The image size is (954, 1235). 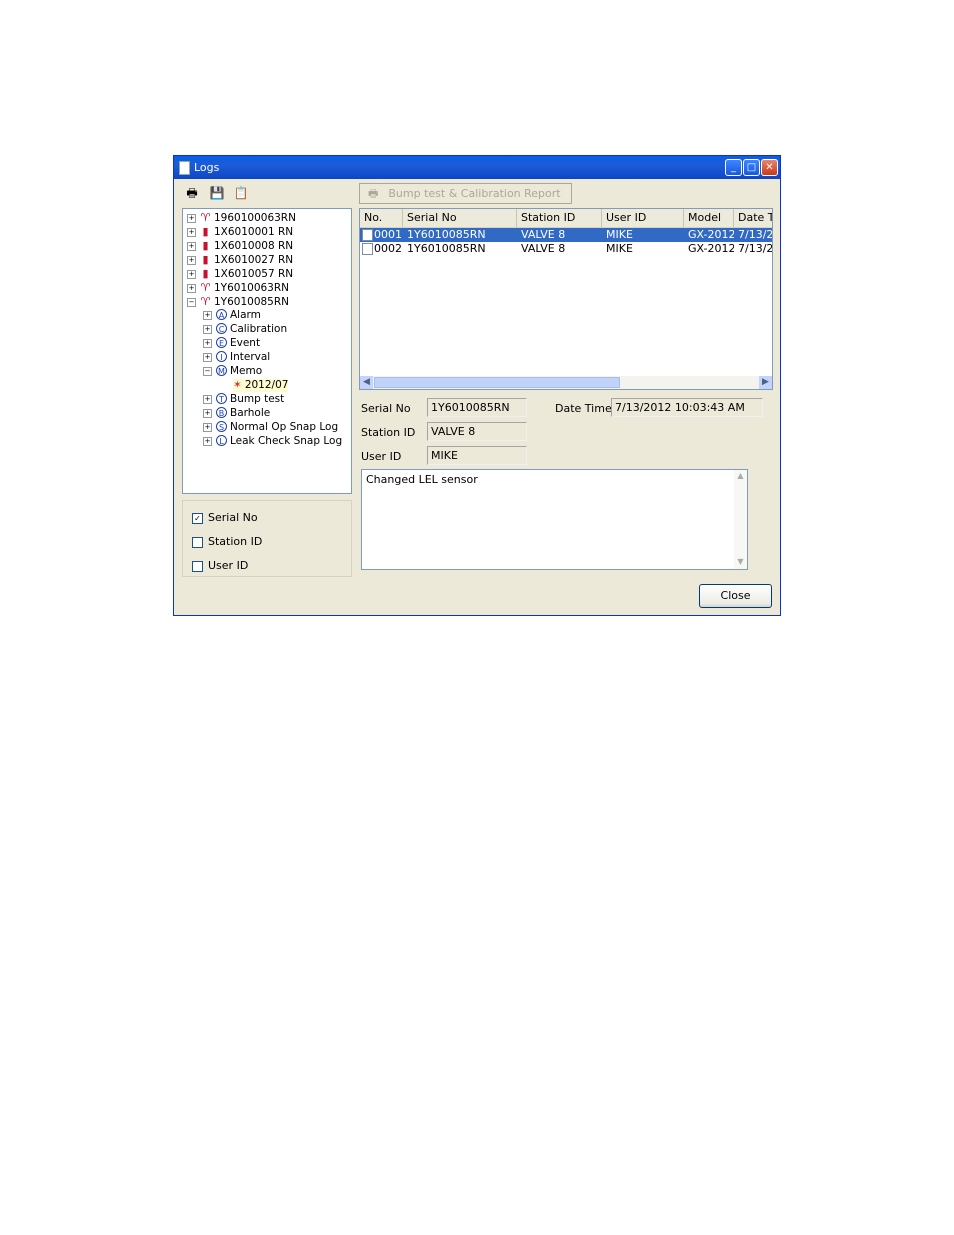 I want to click on scroll-up-icon: ▲, so click(x=740, y=476).